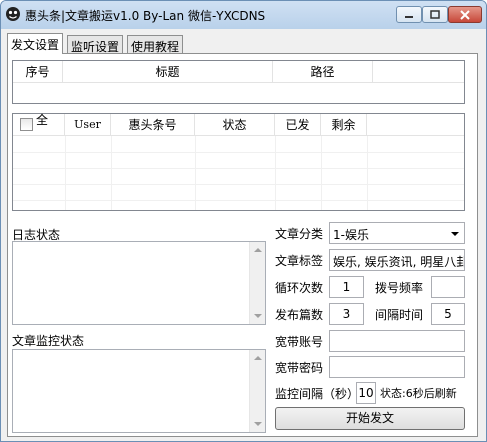  What do you see at coordinates (299, 315) in the screenshot?
I see `publish-count-label: 发布篇数` at bounding box center [299, 315].